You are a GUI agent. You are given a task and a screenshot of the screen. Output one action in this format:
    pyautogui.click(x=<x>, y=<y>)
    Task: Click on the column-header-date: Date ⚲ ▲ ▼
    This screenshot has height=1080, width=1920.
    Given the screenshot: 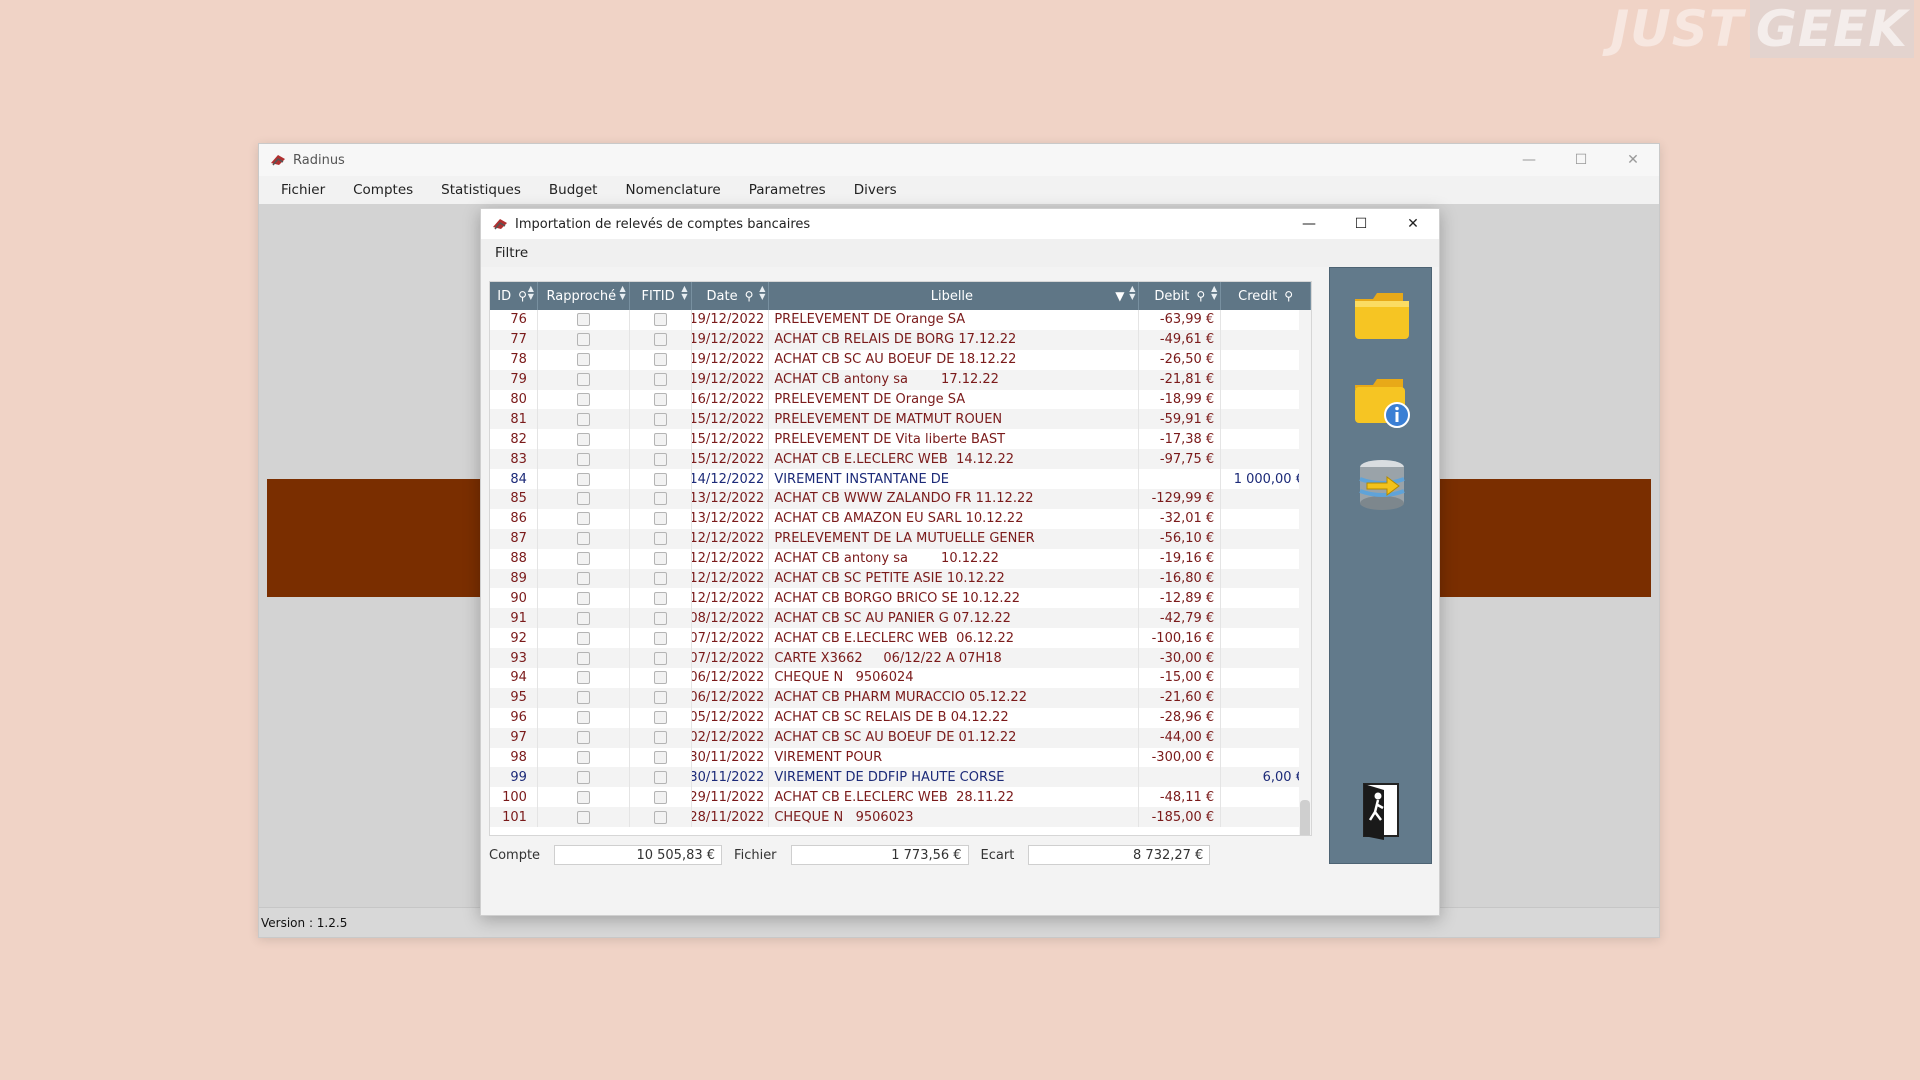 What is the action you would take?
    pyautogui.click(x=731, y=296)
    